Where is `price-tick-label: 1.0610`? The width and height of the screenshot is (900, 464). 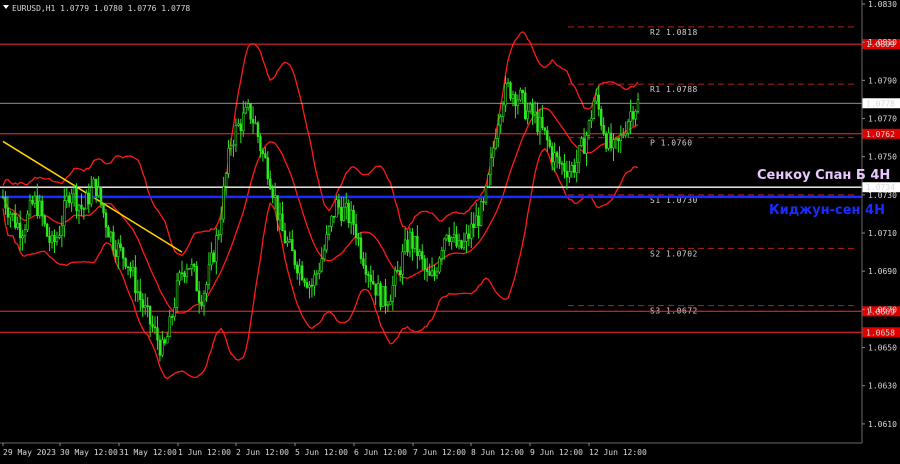 price-tick-label: 1.0610 is located at coordinates (882, 424).